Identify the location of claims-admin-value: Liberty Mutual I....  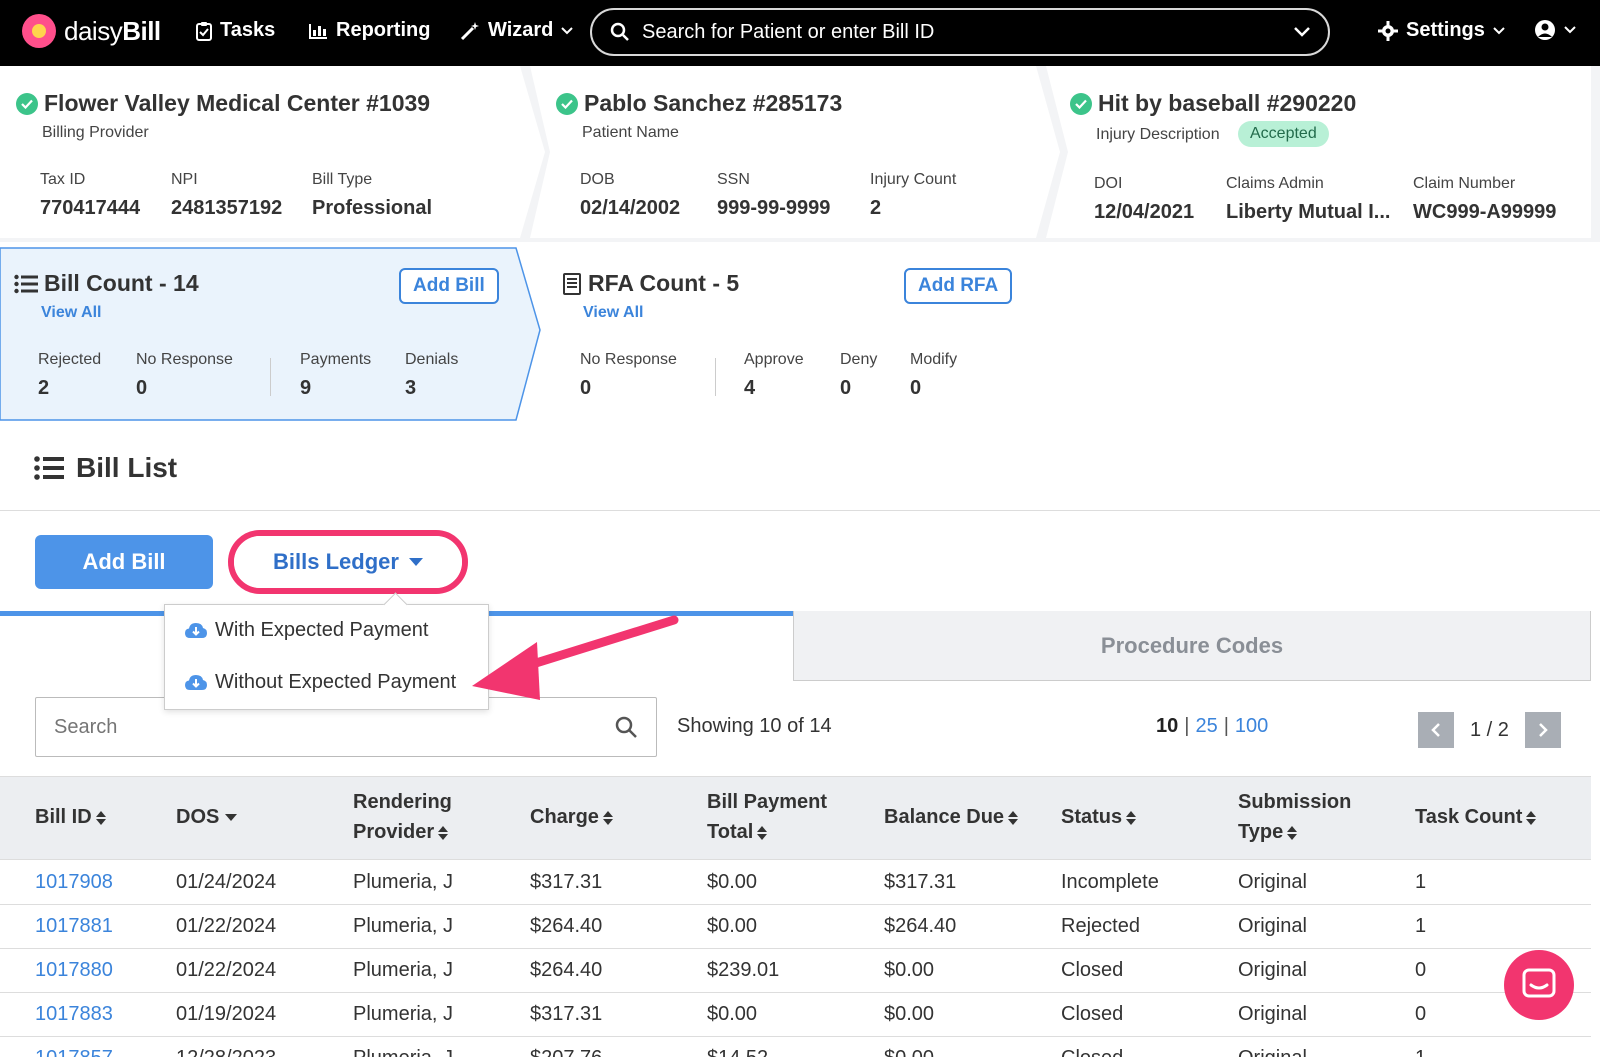
(1308, 212).